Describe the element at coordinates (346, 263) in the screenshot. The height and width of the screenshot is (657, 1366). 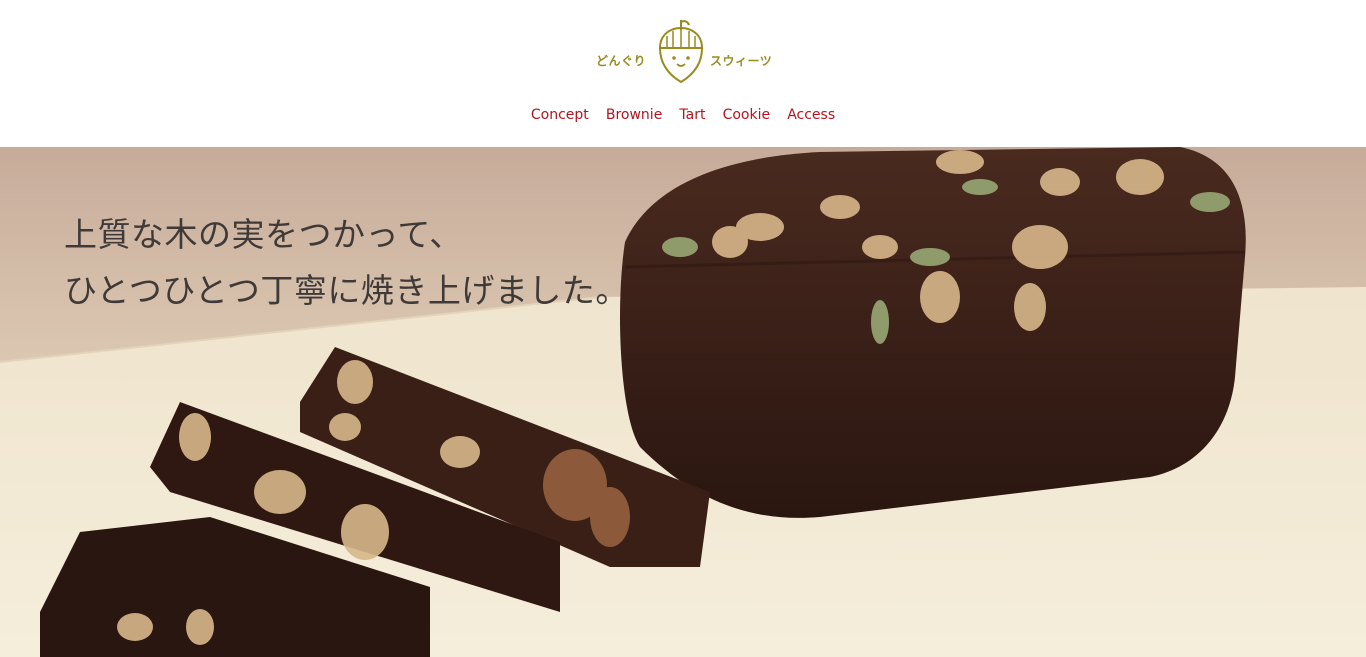
I see `hero-tagline: 上質な木の実をつかって、 ひとつひとつ丁寧に焼き上げました。` at that location.